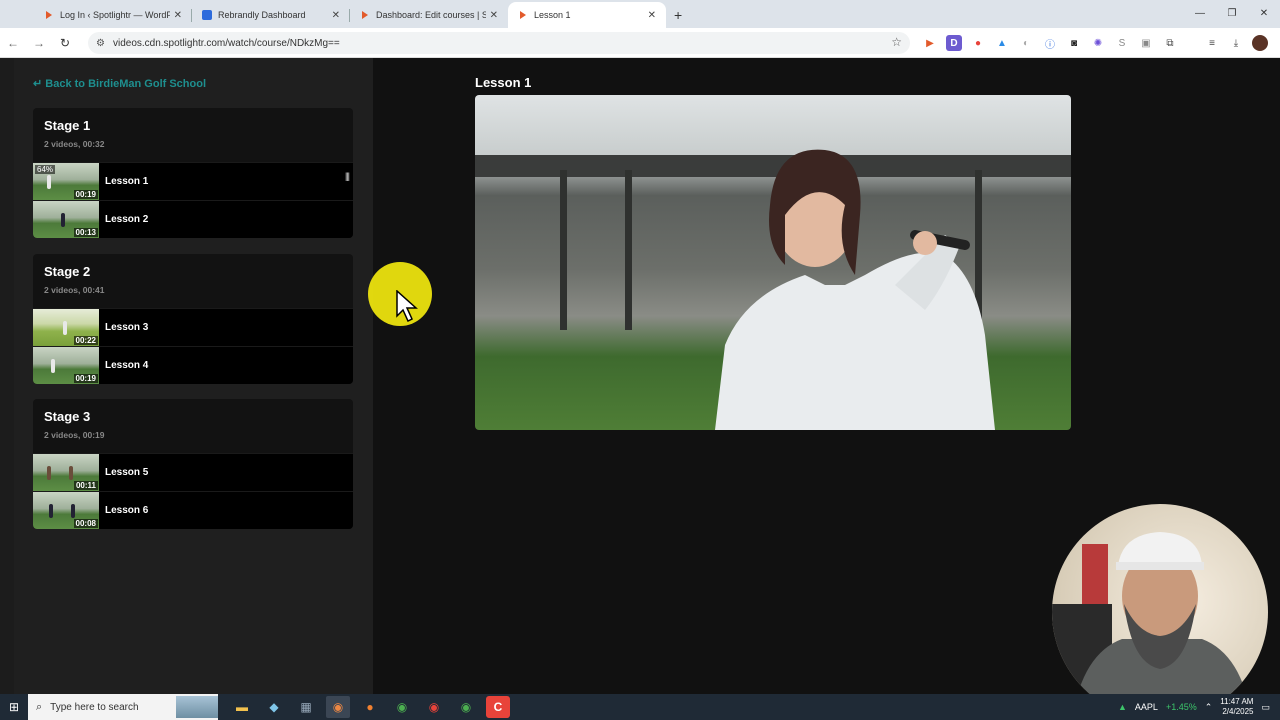 Image resolution: width=1280 pixels, height=720 pixels. I want to click on presenter-image, so click(1152, 626).